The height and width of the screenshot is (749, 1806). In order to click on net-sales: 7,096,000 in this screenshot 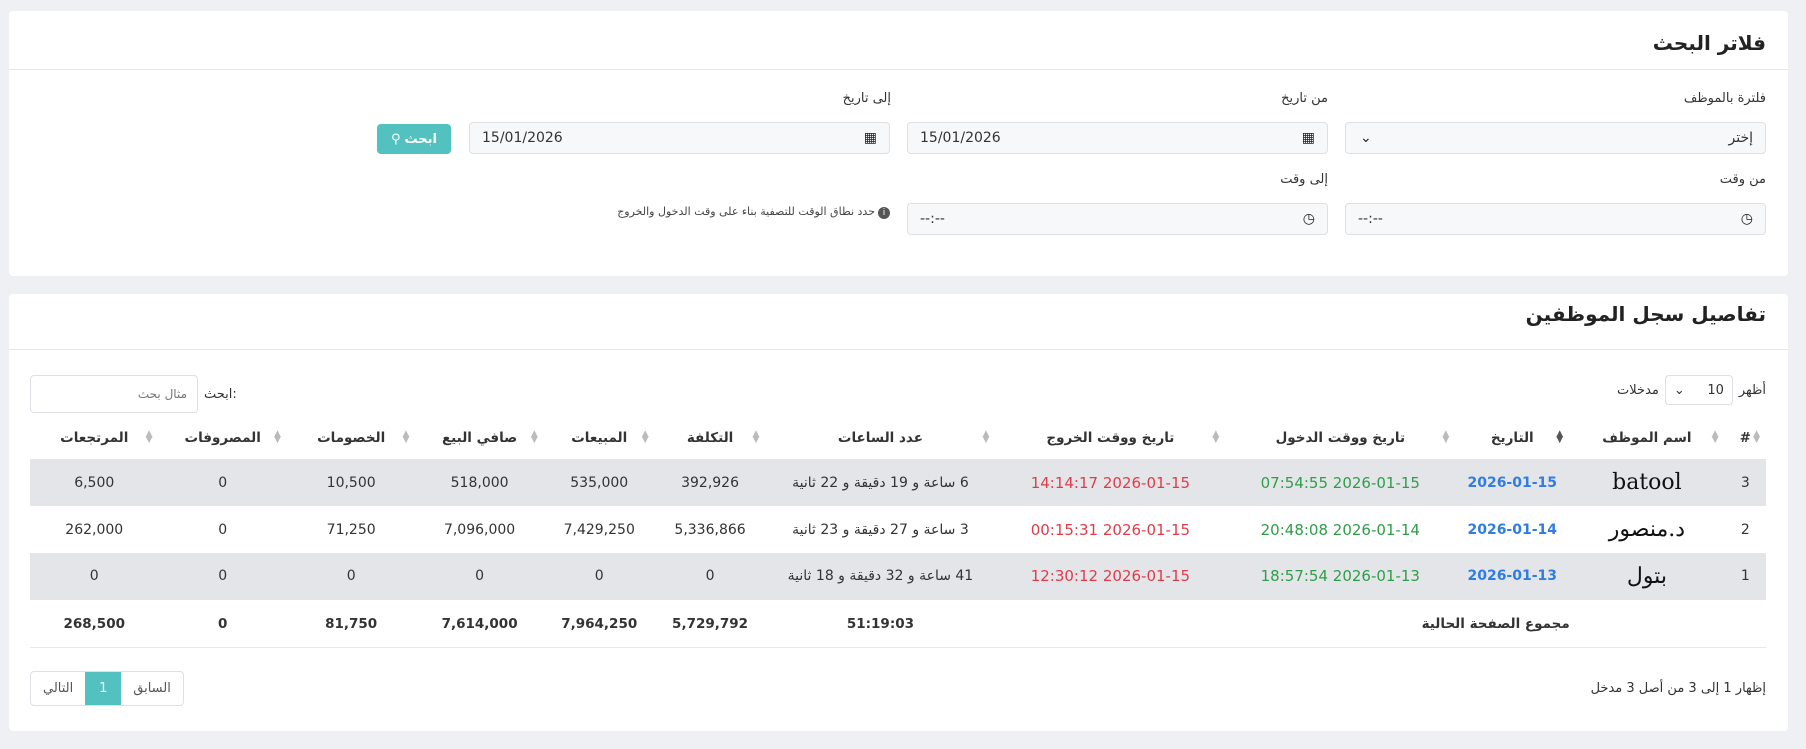, I will do `click(479, 529)`.